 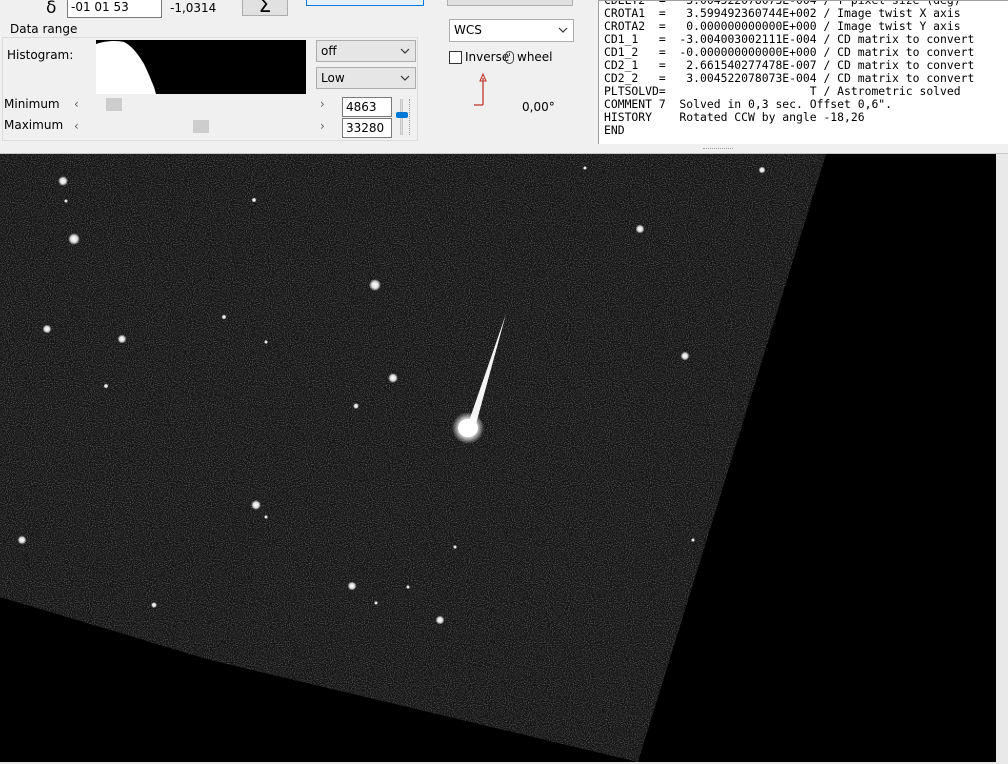 What do you see at coordinates (365, 3) in the screenshot?
I see `solve-button` at bounding box center [365, 3].